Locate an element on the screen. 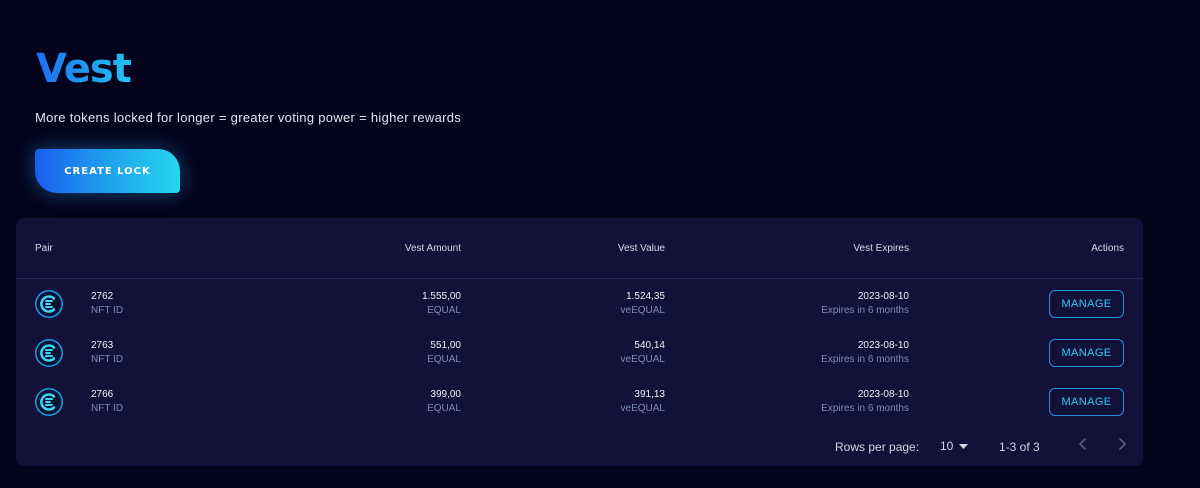 This screenshot has width=1200, height=488. vest-amount: 1.555,00 is located at coordinates (441, 296).